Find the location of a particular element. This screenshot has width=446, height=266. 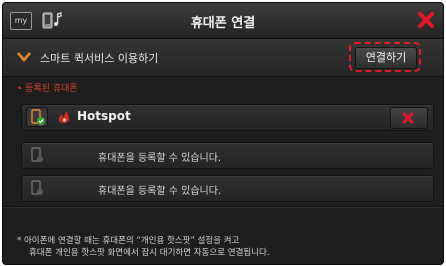

quick-service-row: 스마트 퀵서비스 이용하기 연결하기 is located at coordinates (223, 58).